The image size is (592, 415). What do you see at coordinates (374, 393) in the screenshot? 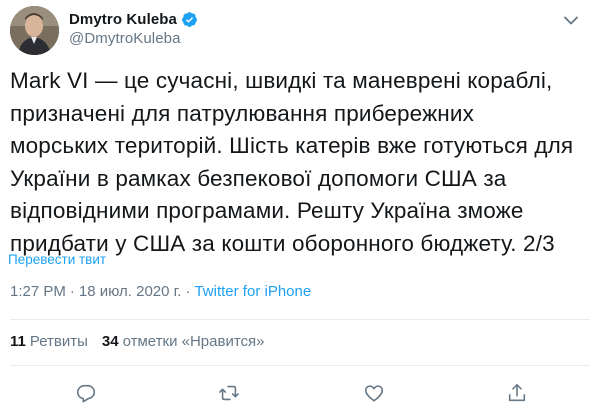
I see `heart-icon` at bounding box center [374, 393].